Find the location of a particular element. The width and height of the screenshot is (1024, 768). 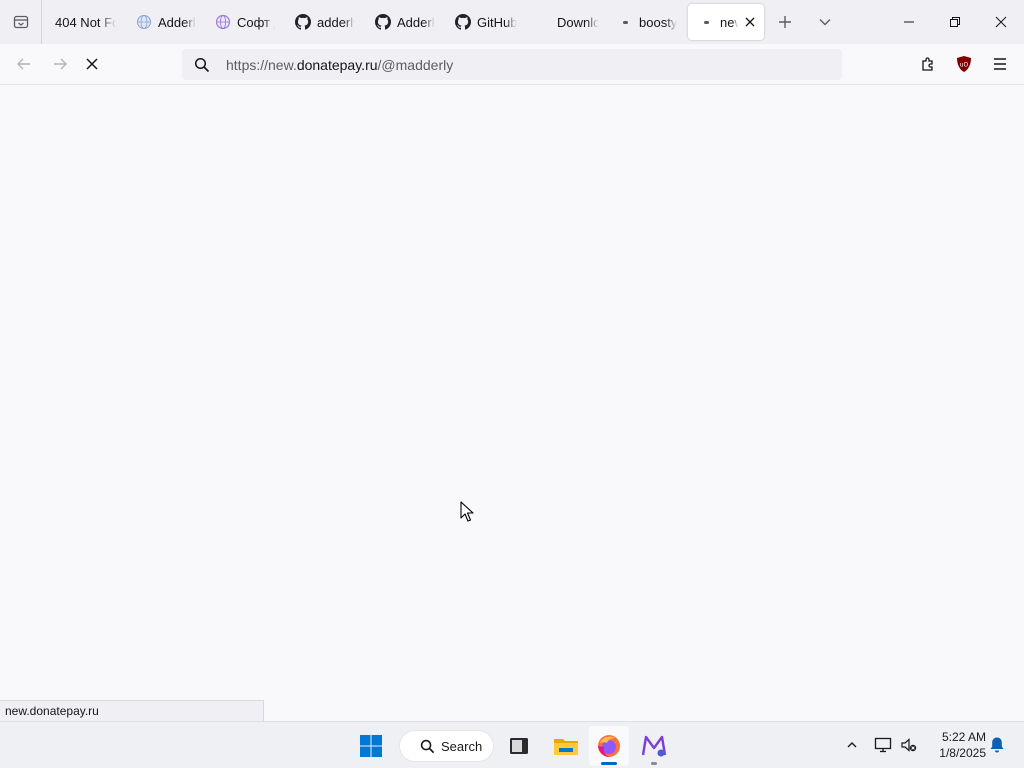

notifications-button is located at coordinates (997, 745).